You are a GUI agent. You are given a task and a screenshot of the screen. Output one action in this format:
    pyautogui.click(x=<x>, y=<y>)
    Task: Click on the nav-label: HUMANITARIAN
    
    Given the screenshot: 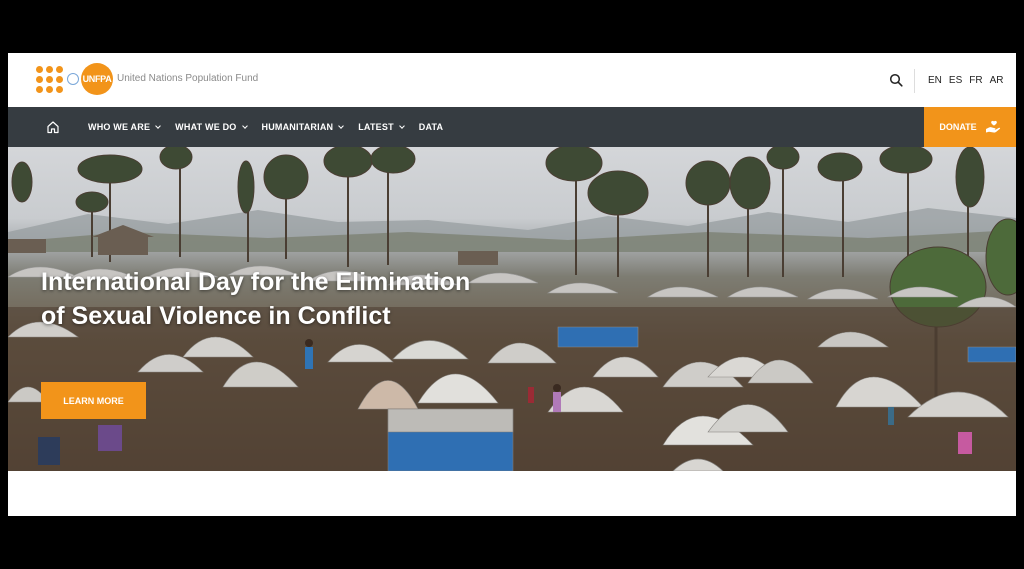 What is the action you would take?
    pyautogui.click(x=297, y=127)
    